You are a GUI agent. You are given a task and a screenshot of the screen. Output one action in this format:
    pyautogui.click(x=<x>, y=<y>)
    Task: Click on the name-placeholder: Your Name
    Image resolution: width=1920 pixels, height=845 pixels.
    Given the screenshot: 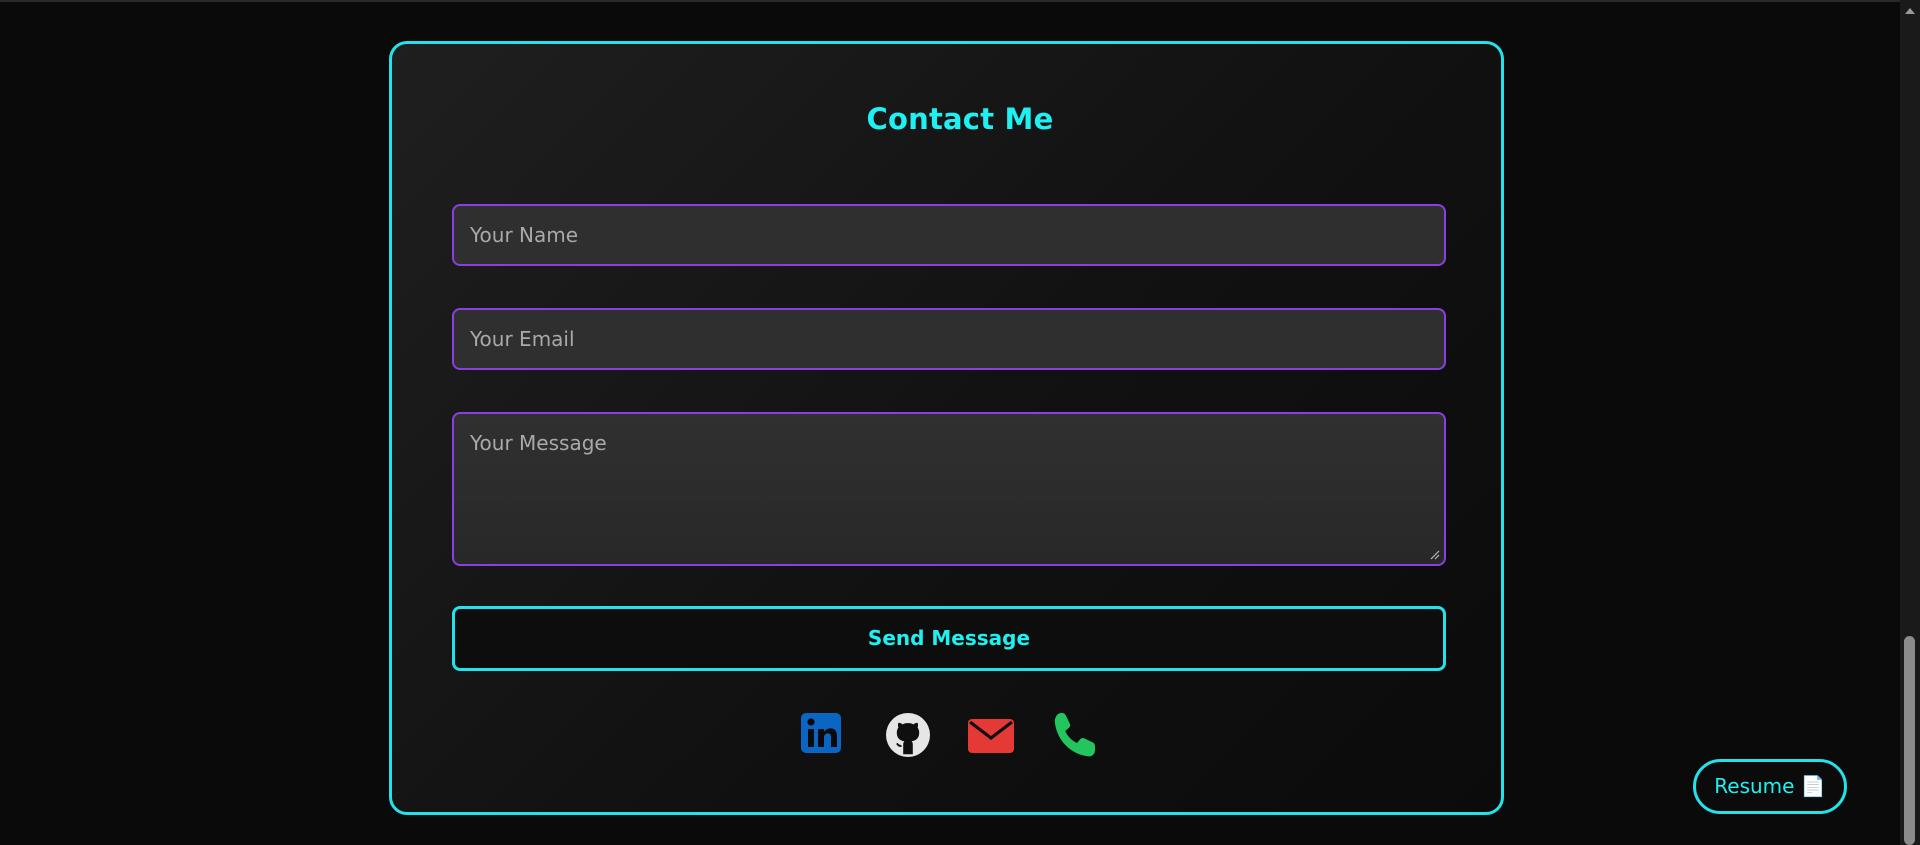 What is the action you would take?
    pyautogui.click(x=524, y=235)
    